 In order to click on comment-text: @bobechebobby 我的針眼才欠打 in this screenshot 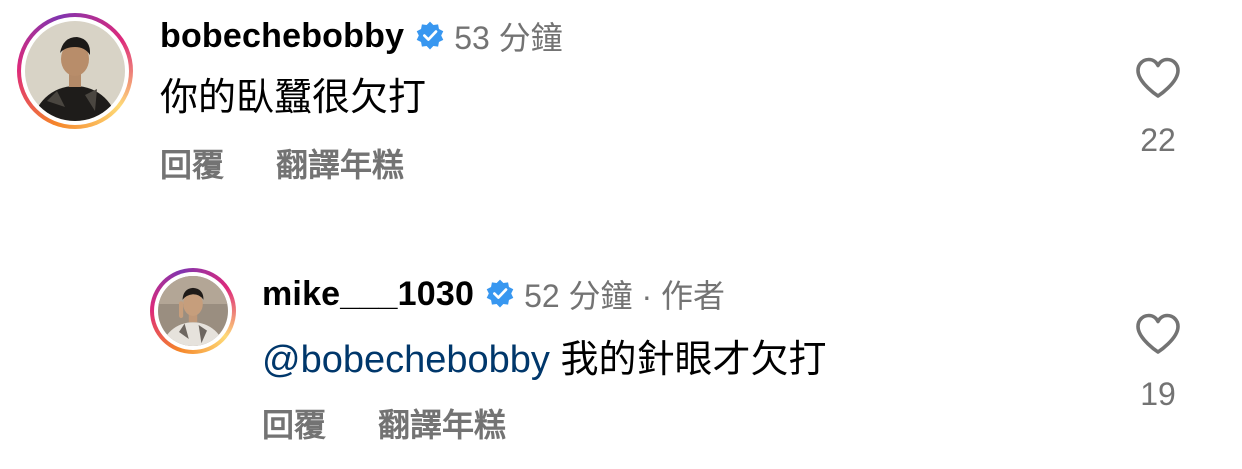, I will do `click(544, 355)`.